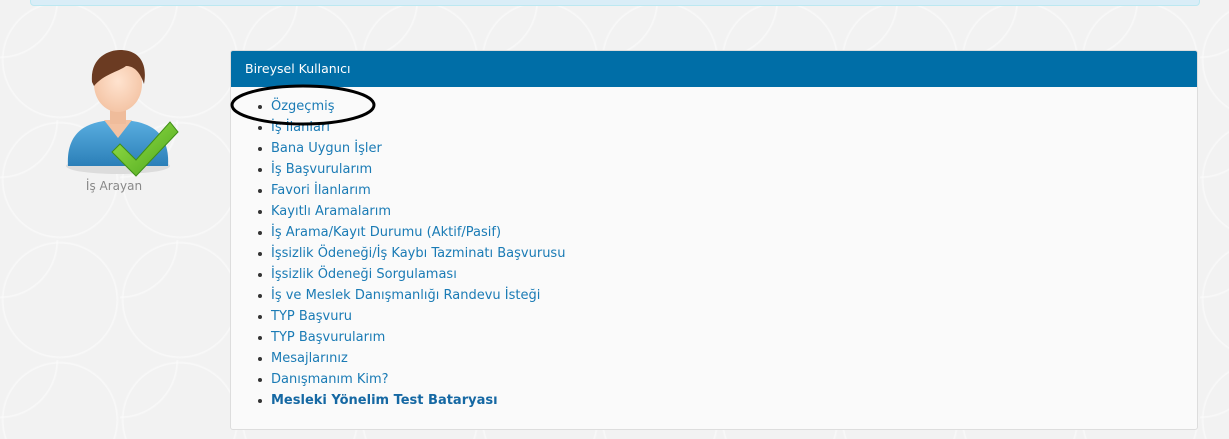 This screenshot has width=1229, height=439. Describe the element at coordinates (328, 337) in the screenshot. I see `menu-link-typ-basvurularim: TYP Başvurularım` at that location.